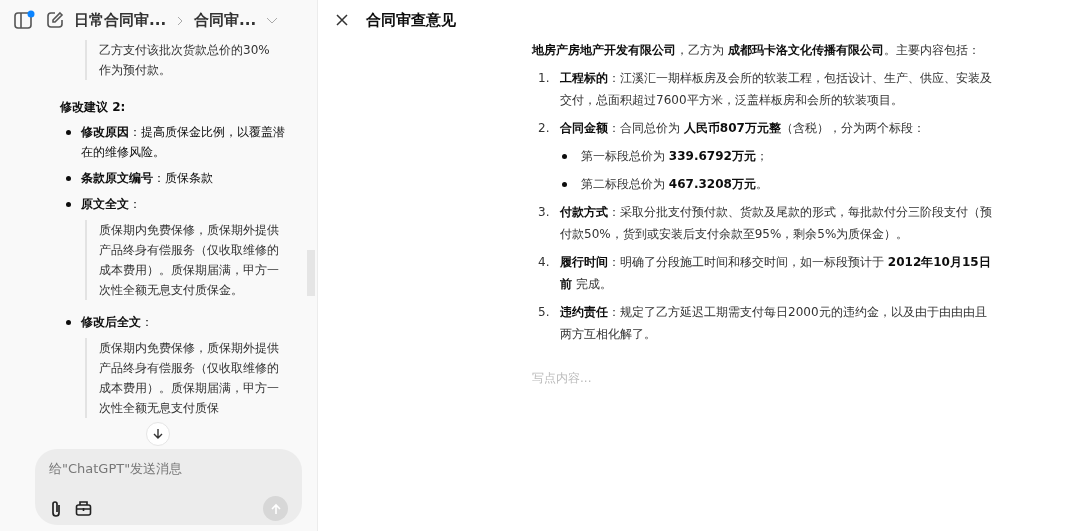 The image size is (1080, 531). What do you see at coordinates (674, 184) in the screenshot?
I see `list-item-text: 第二标段总价为 467.3208万元。` at bounding box center [674, 184].